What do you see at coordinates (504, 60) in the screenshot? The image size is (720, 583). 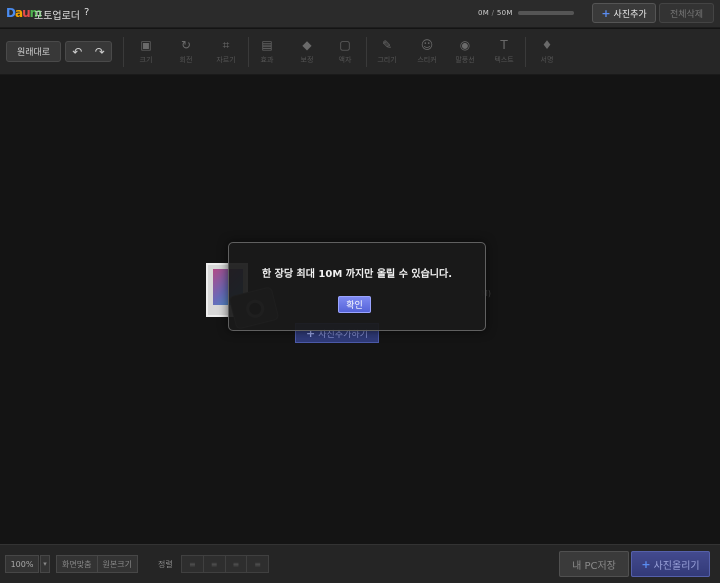 I see `tool-label: 텍스트` at bounding box center [504, 60].